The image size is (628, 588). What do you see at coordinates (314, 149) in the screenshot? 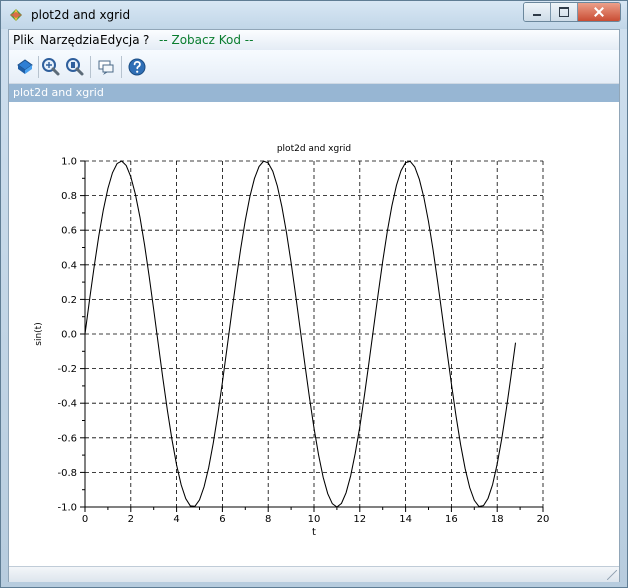
I see `chart-title: plot2d and xgrid` at bounding box center [314, 149].